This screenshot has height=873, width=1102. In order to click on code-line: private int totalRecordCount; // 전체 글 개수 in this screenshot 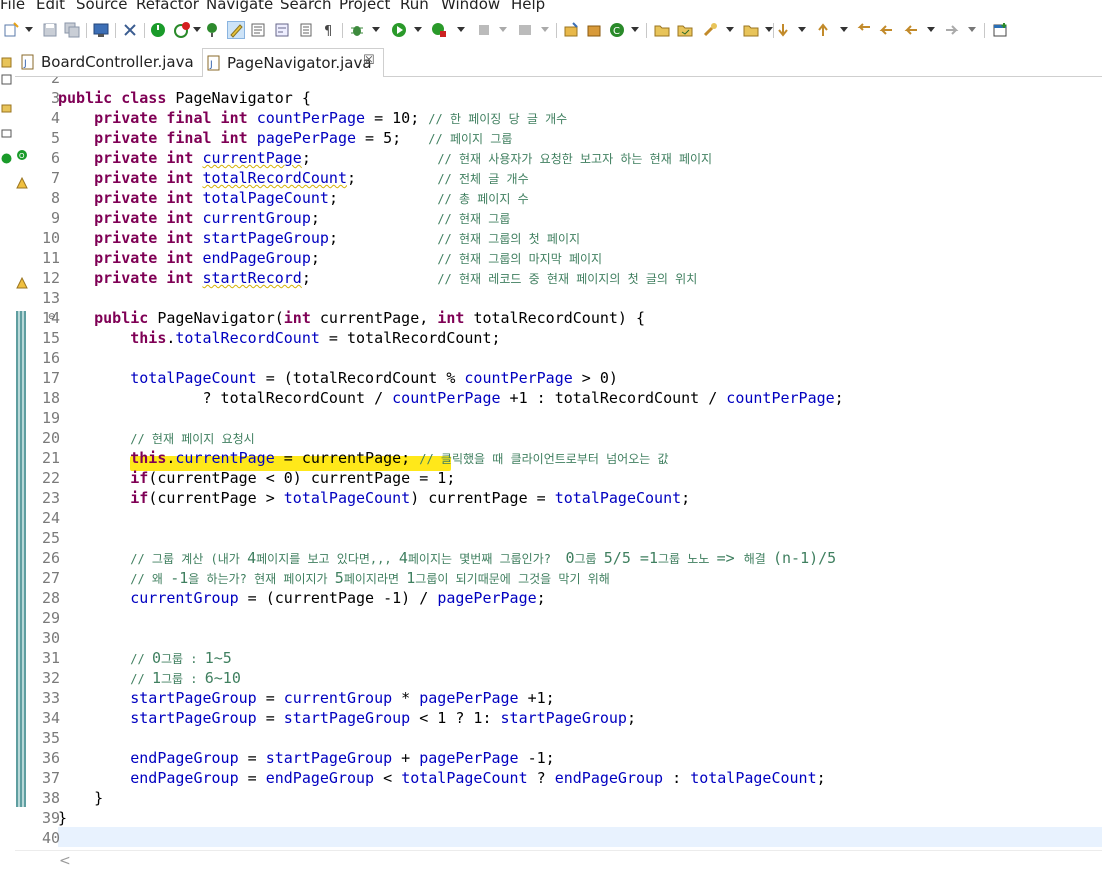, I will do `click(293, 178)`.